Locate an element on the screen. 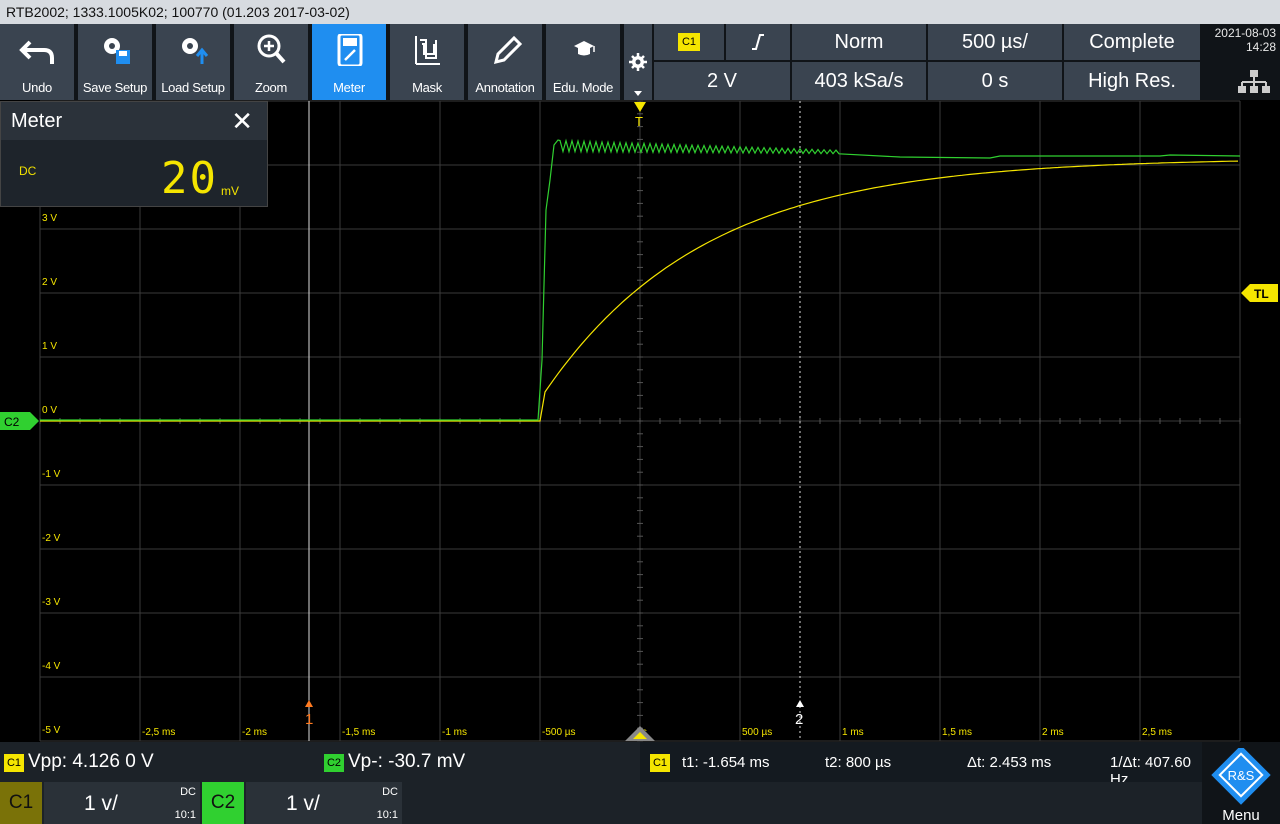 The image size is (1280, 824). y-axis-label: -2 V is located at coordinates (51, 538).